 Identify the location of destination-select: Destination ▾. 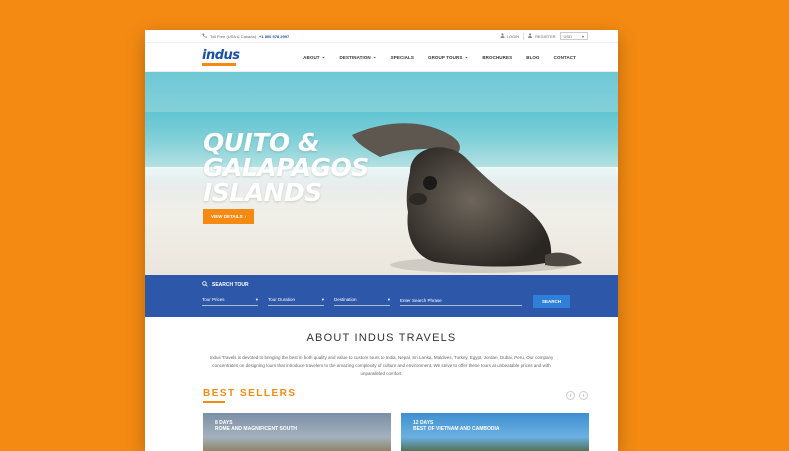
(362, 301).